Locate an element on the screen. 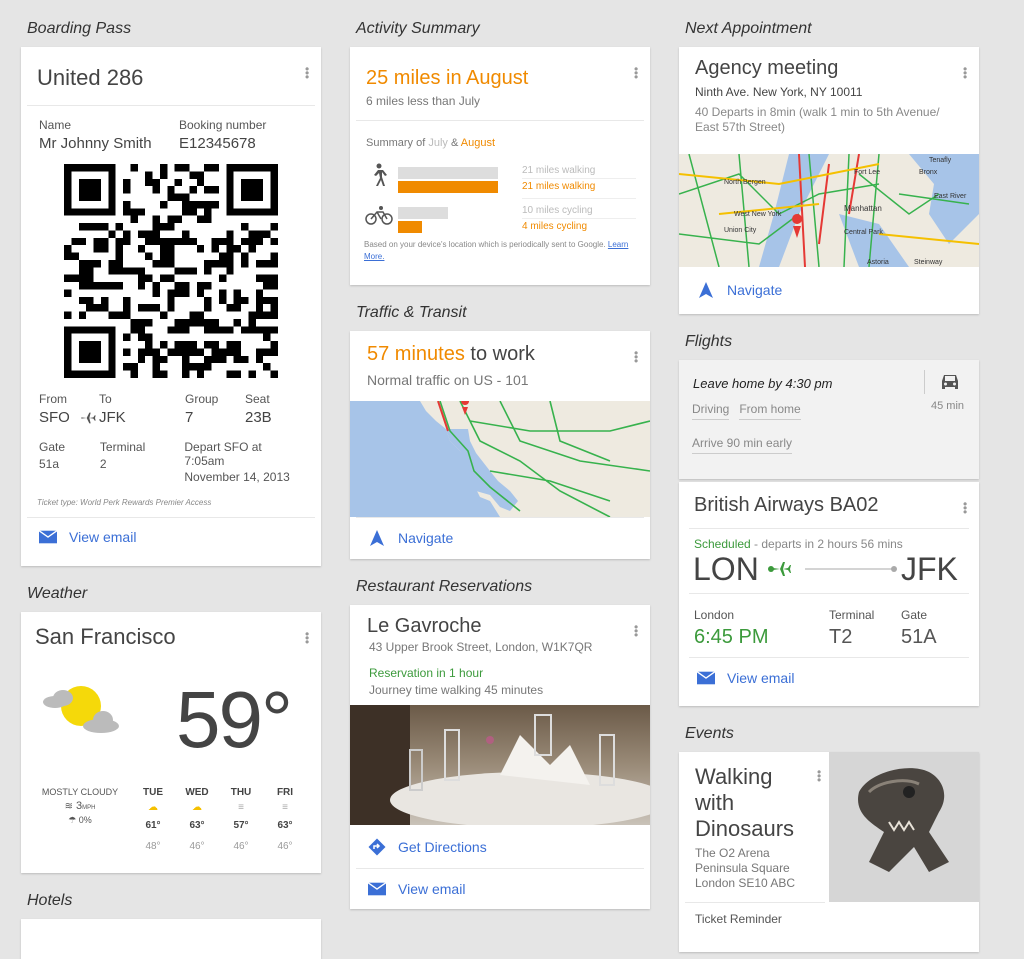 The image size is (1024, 959). map-label: Manhattan is located at coordinates (863, 208).